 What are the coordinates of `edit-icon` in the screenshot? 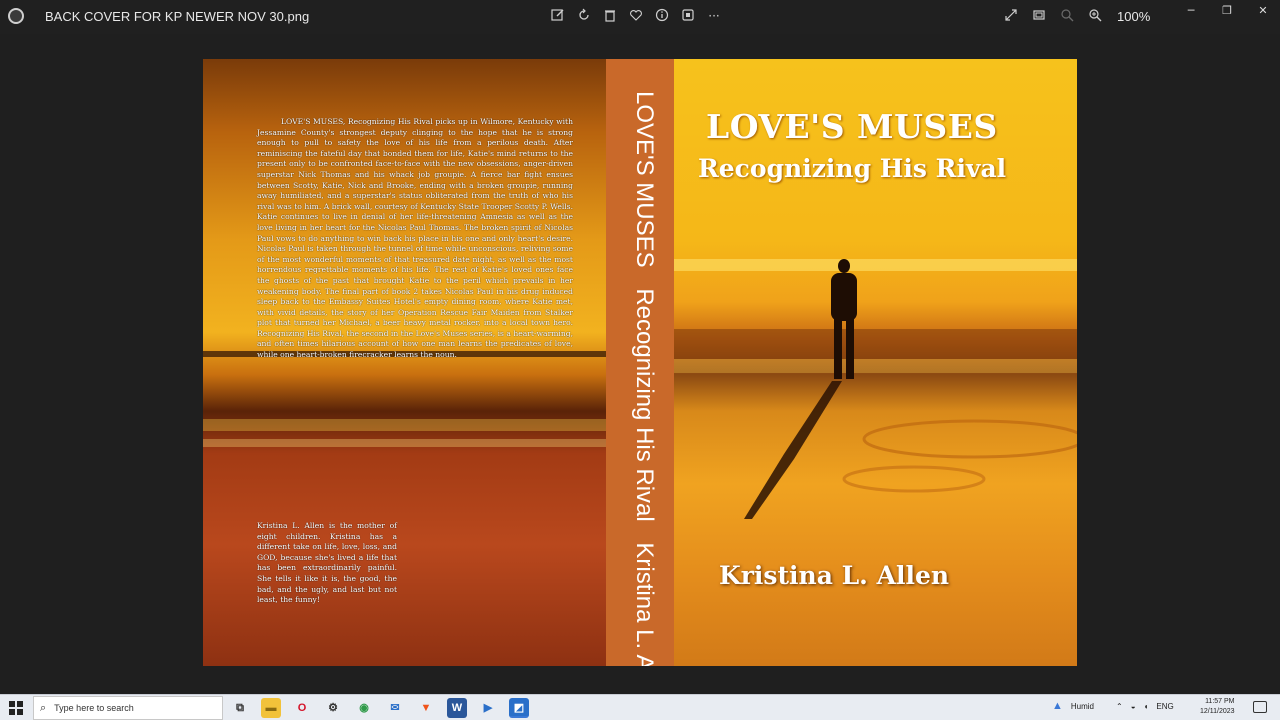 It's located at (558, 16).